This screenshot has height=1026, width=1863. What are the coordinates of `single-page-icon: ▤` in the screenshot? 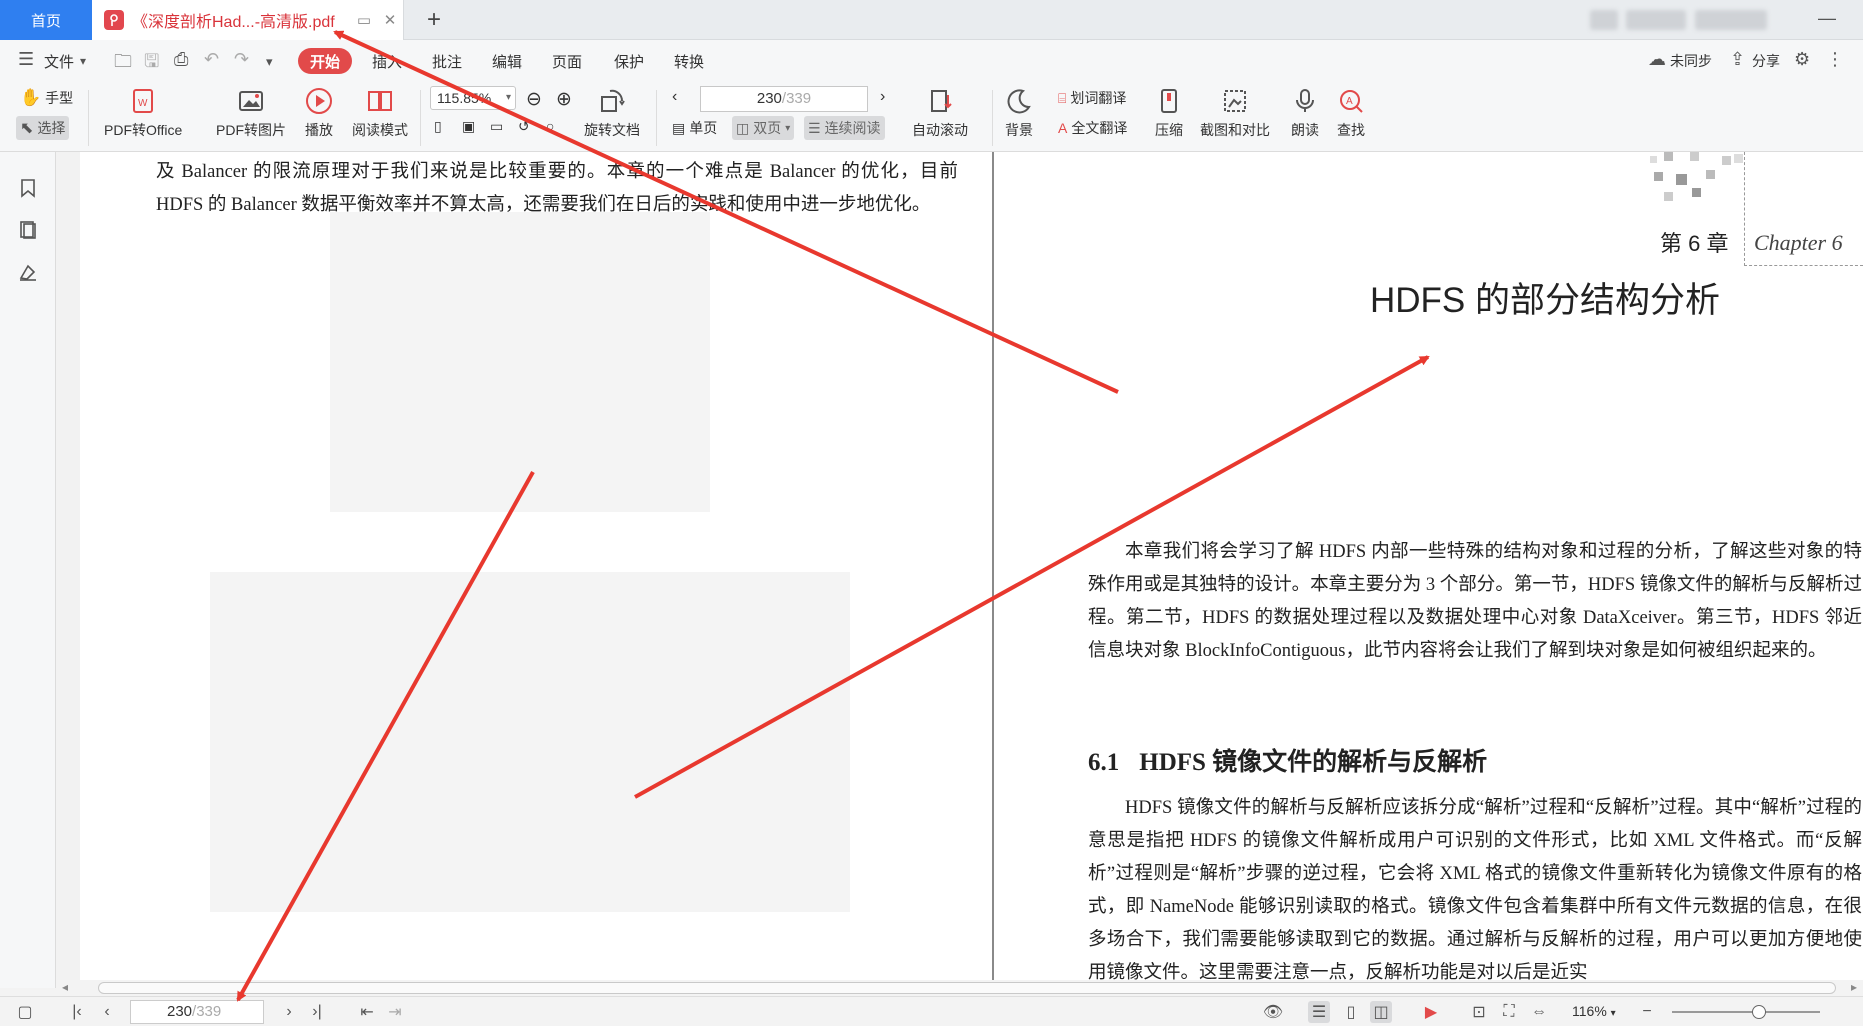 It's located at (679, 127).